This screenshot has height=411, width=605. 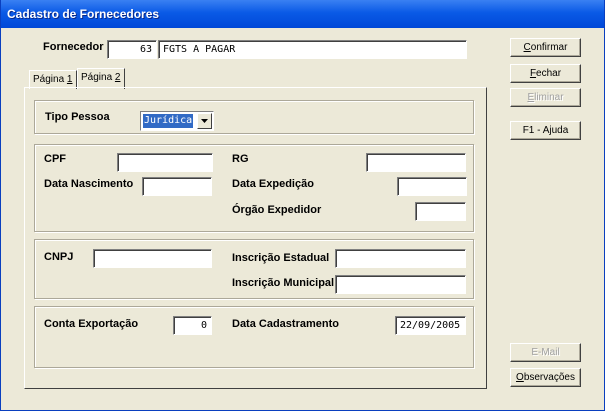 What do you see at coordinates (545, 130) in the screenshot?
I see `ajuda-button: F1 - Ajuda` at bounding box center [545, 130].